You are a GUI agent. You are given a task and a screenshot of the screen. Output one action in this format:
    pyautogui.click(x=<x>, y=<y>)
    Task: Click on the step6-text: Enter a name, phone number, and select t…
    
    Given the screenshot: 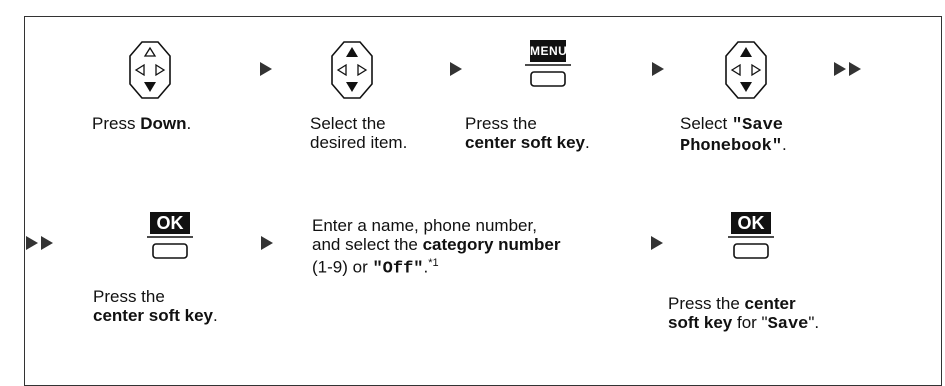 What is the action you would take?
    pyautogui.click(x=436, y=247)
    